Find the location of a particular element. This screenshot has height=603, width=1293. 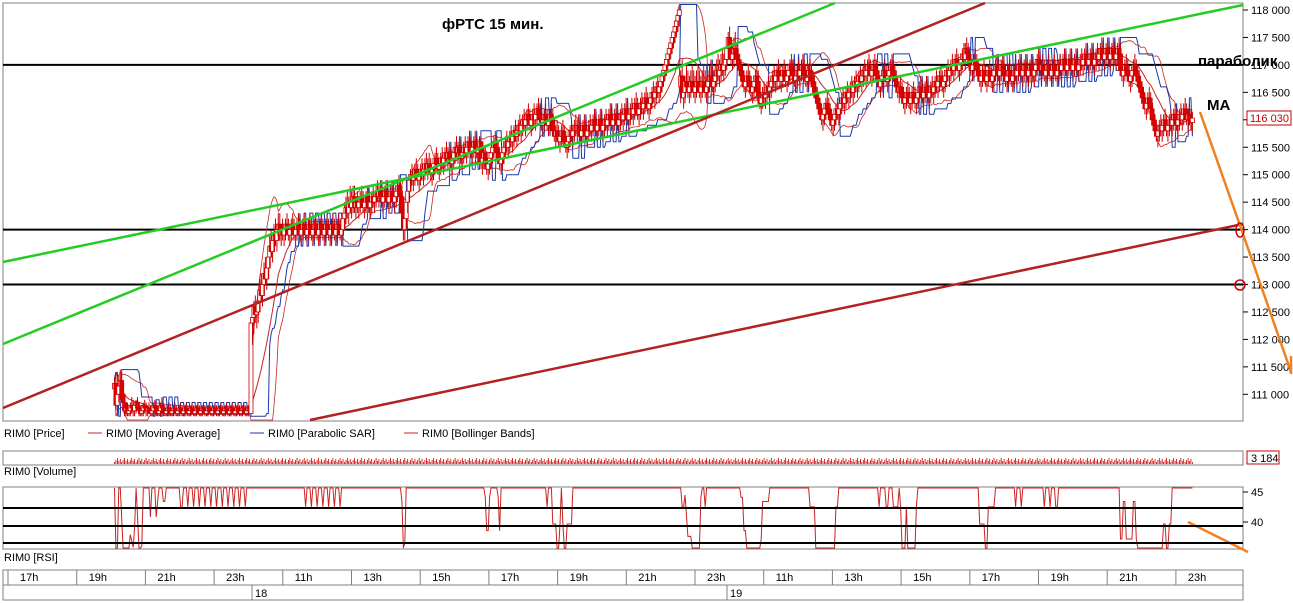

price-tick-label: 112 000 is located at coordinates (1270, 340).